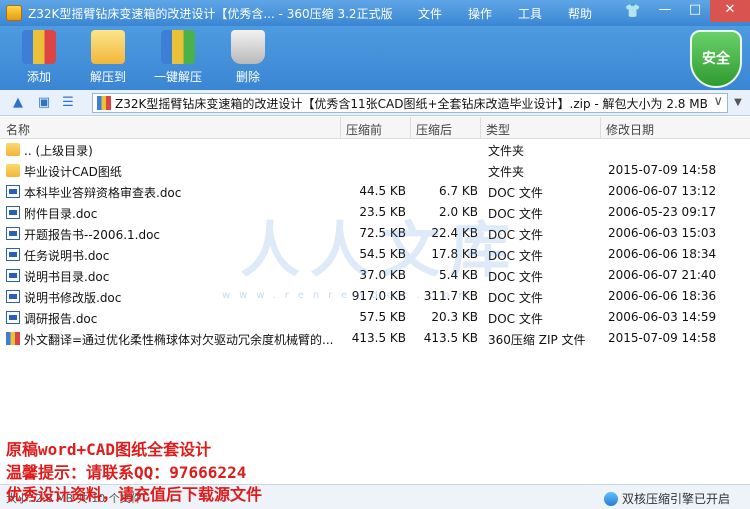 The height and width of the screenshot is (509, 750). Describe the element at coordinates (61, 319) in the screenshot. I see `file-name: 调研报告.doc` at that location.